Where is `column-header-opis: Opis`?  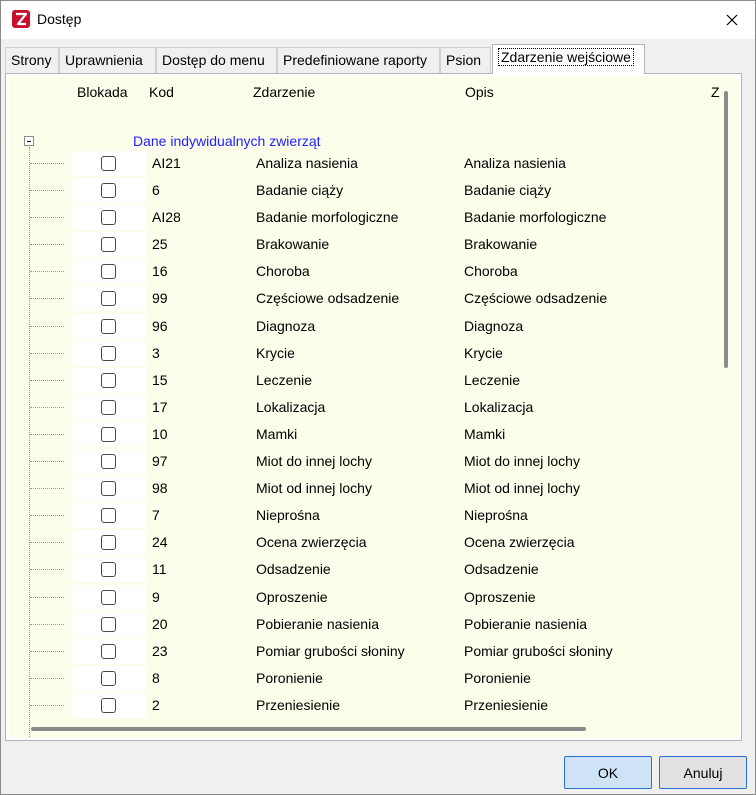
column-header-opis: Opis is located at coordinates (479, 92).